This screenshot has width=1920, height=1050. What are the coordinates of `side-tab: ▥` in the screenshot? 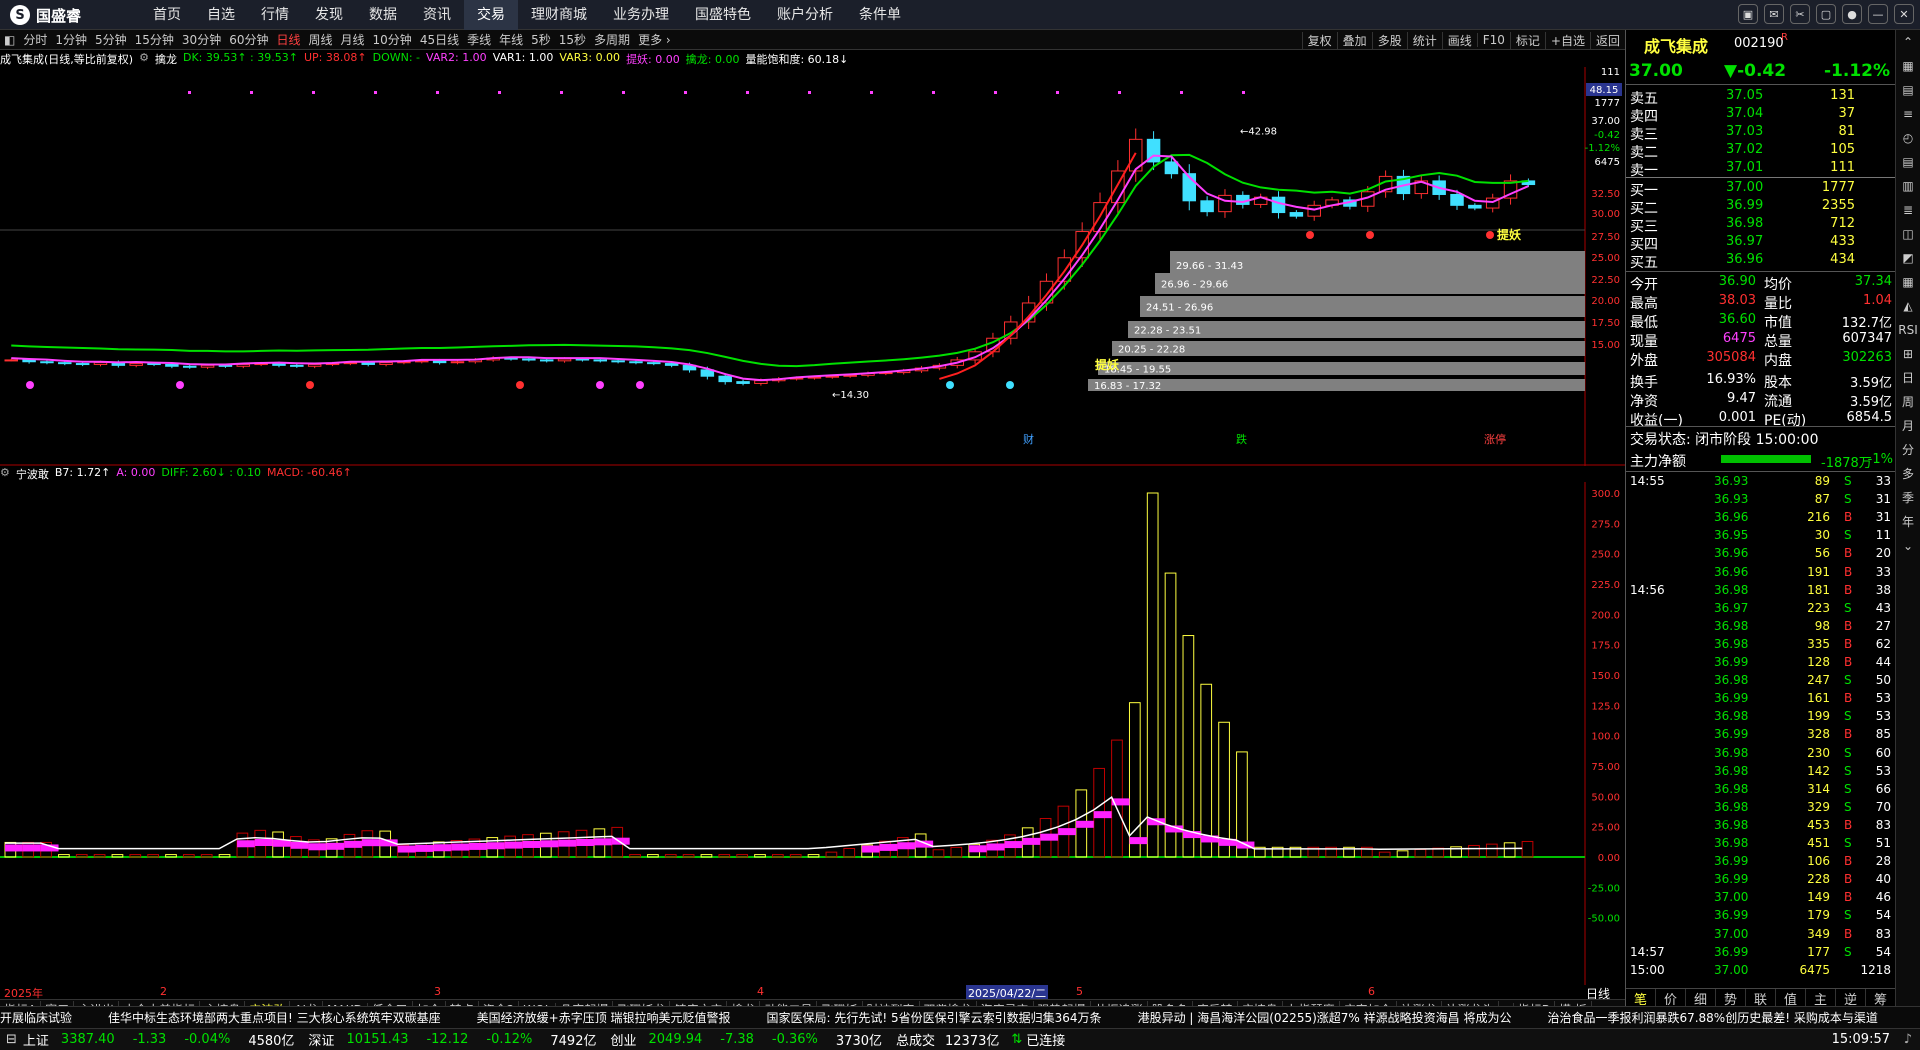 It's located at (1908, 186).